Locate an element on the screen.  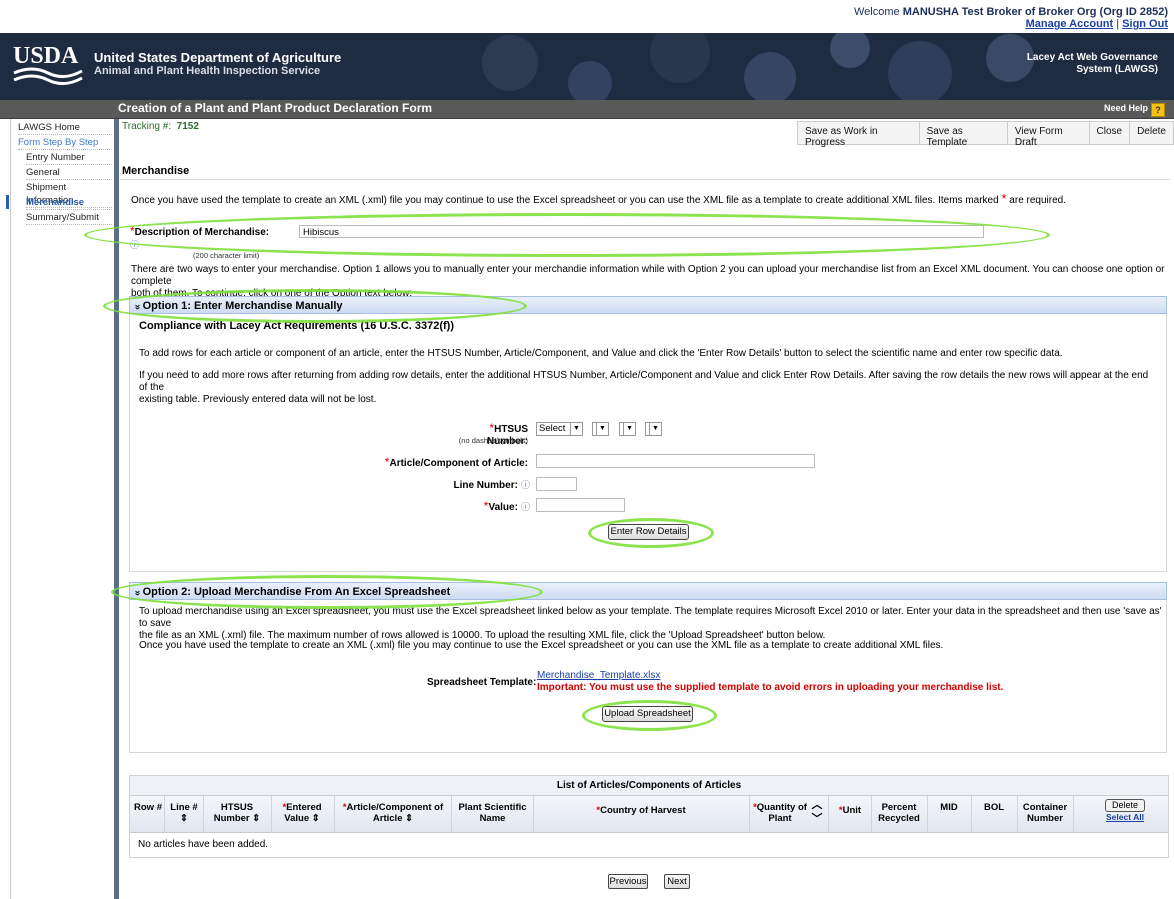
col-unit-label: Unit is located at coordinates (852, 810).